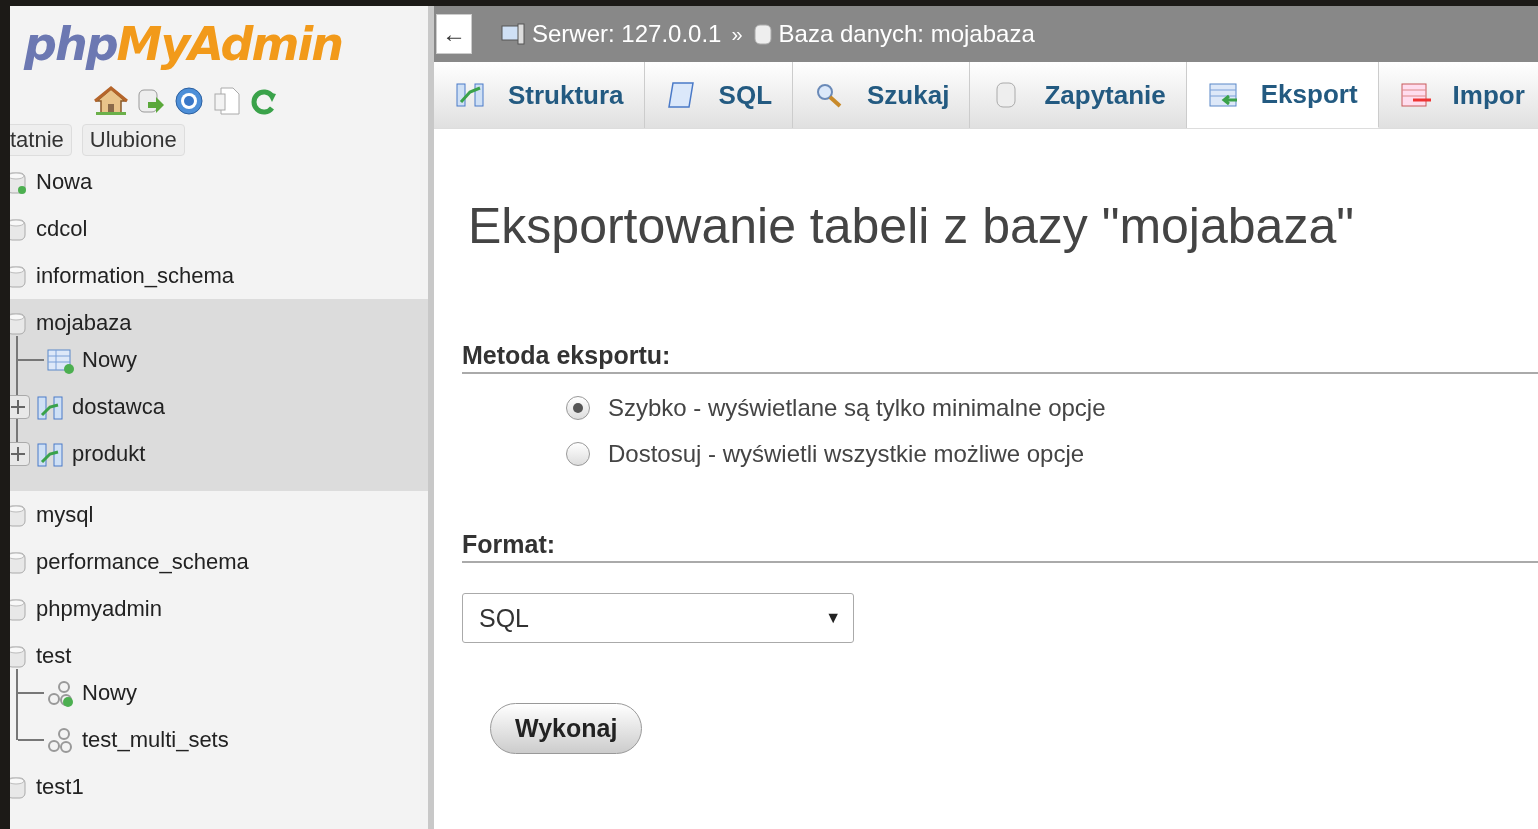 This screenshot has height=829, width=1538. I want to click on radio-label: Szybko - wyświetlane są tylko minimalne opcje, so click(857, 408).